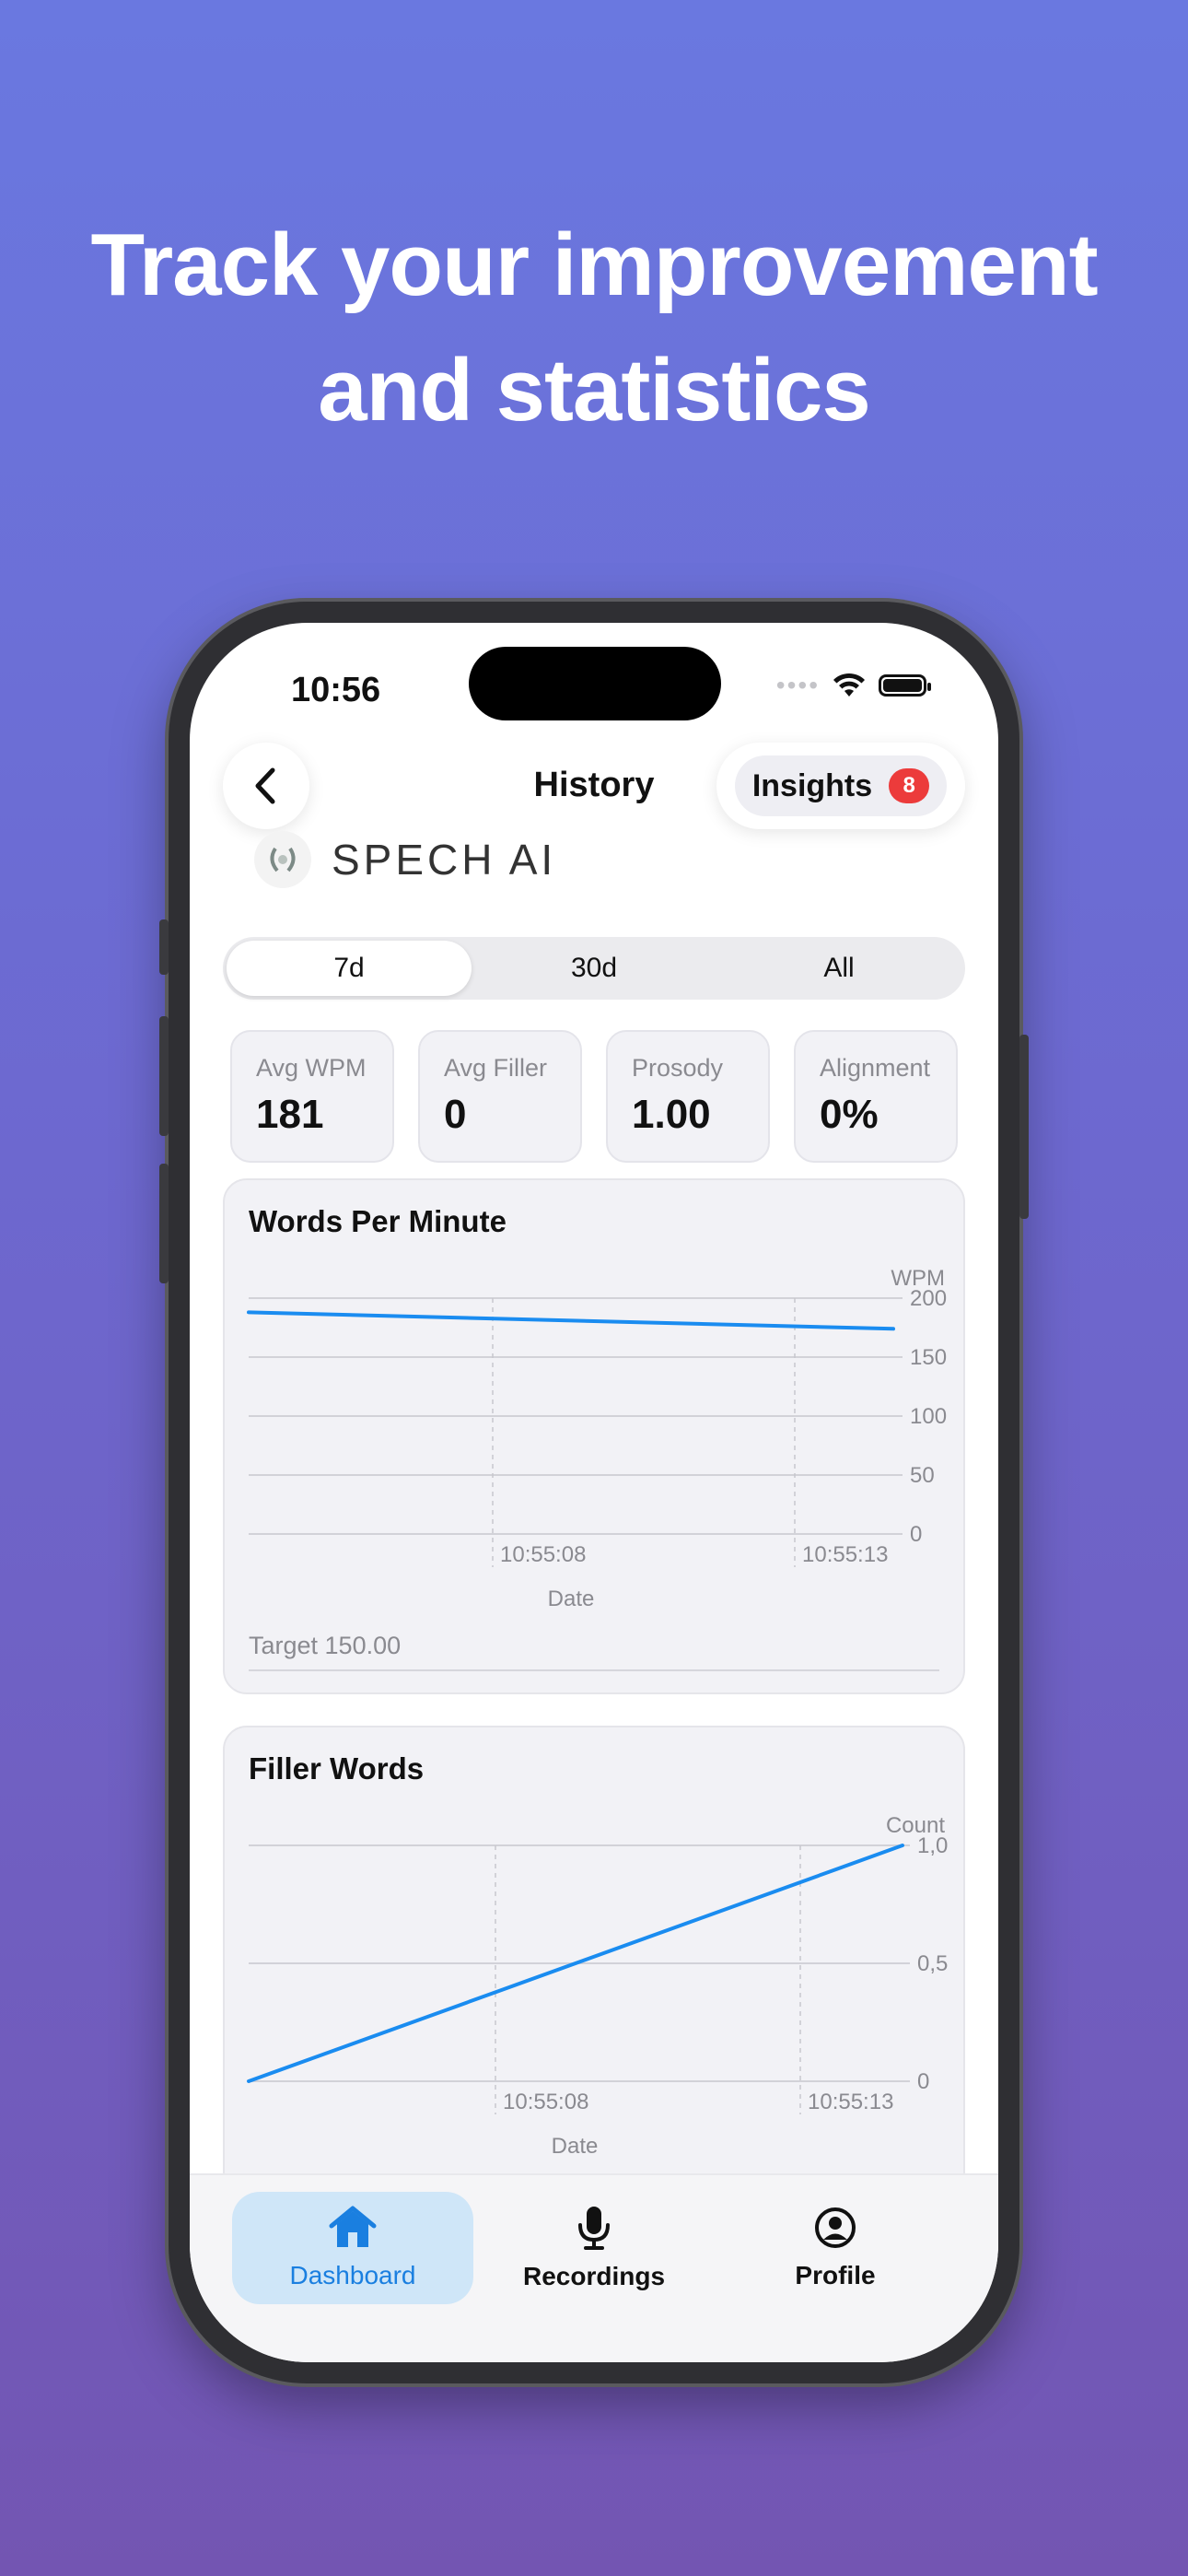  What do you see at coordinates (594, 1670) in the screenshot?
I see `target-divider` at bounding box center [594, 1670].